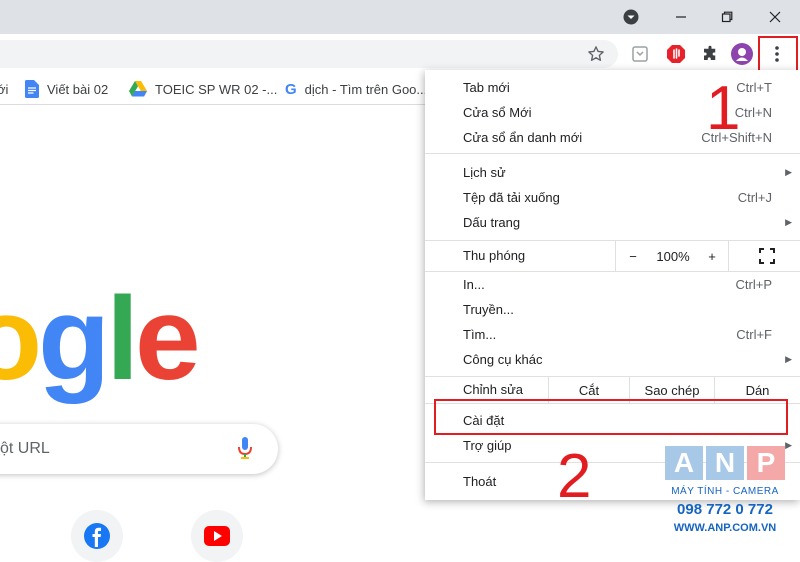 This screenshot has height=562, width=800. What do you see at coordinates (480, 481) in the screenshot?
I see `menu-label: Thoát` at bounding box center [480, 481].